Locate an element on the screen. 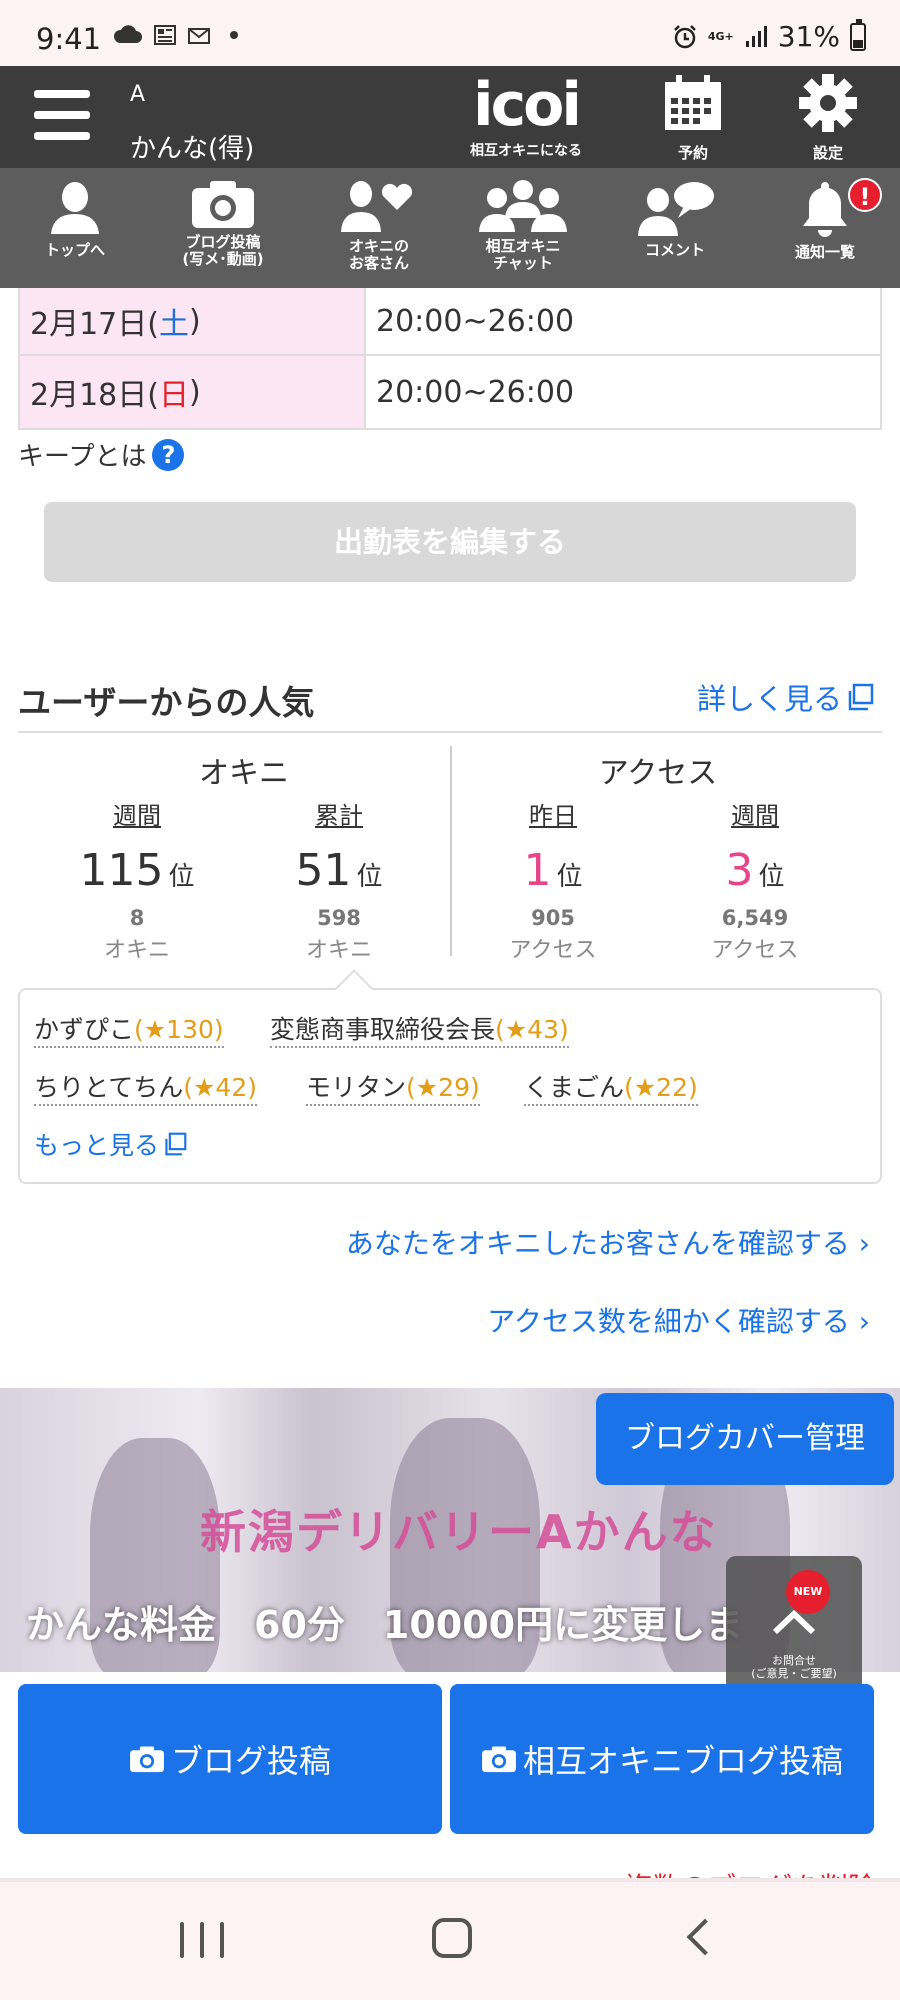  nav-comment-label: コメント is located at coordinates (674, 250).